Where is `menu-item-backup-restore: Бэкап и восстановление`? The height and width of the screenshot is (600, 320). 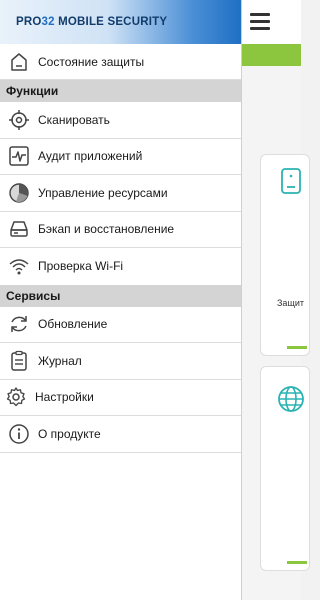 menu-item-backup-restore: Бэкап и восстановление is located at coordinates (120, 229).